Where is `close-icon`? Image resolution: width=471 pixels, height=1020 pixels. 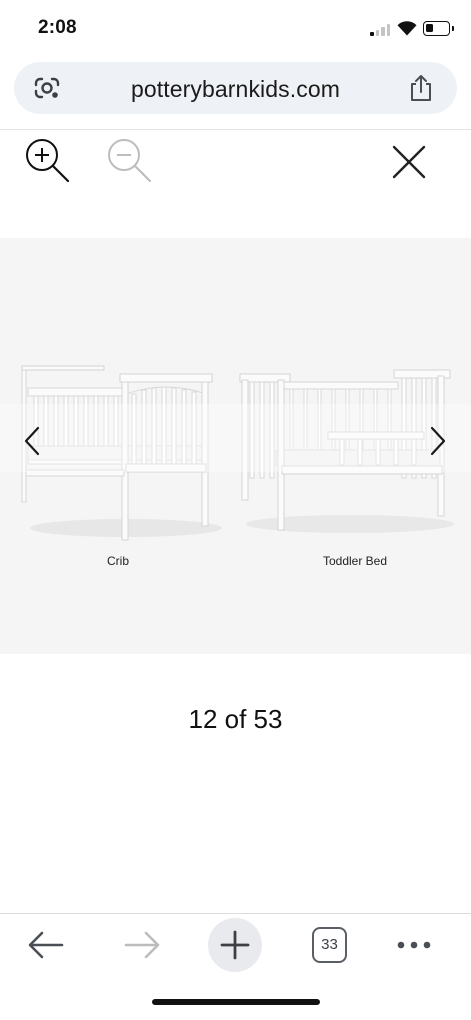
close-icon is located at coordinates (409, 162).